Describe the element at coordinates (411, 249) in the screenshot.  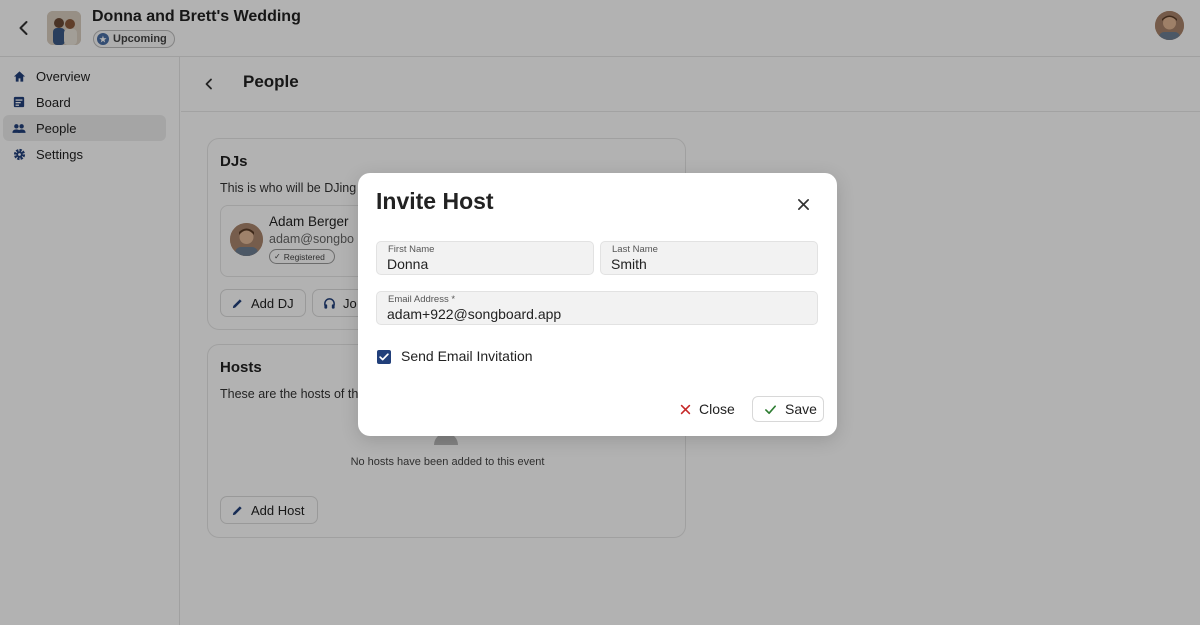
I see `first-name-label: First Name` at that location.